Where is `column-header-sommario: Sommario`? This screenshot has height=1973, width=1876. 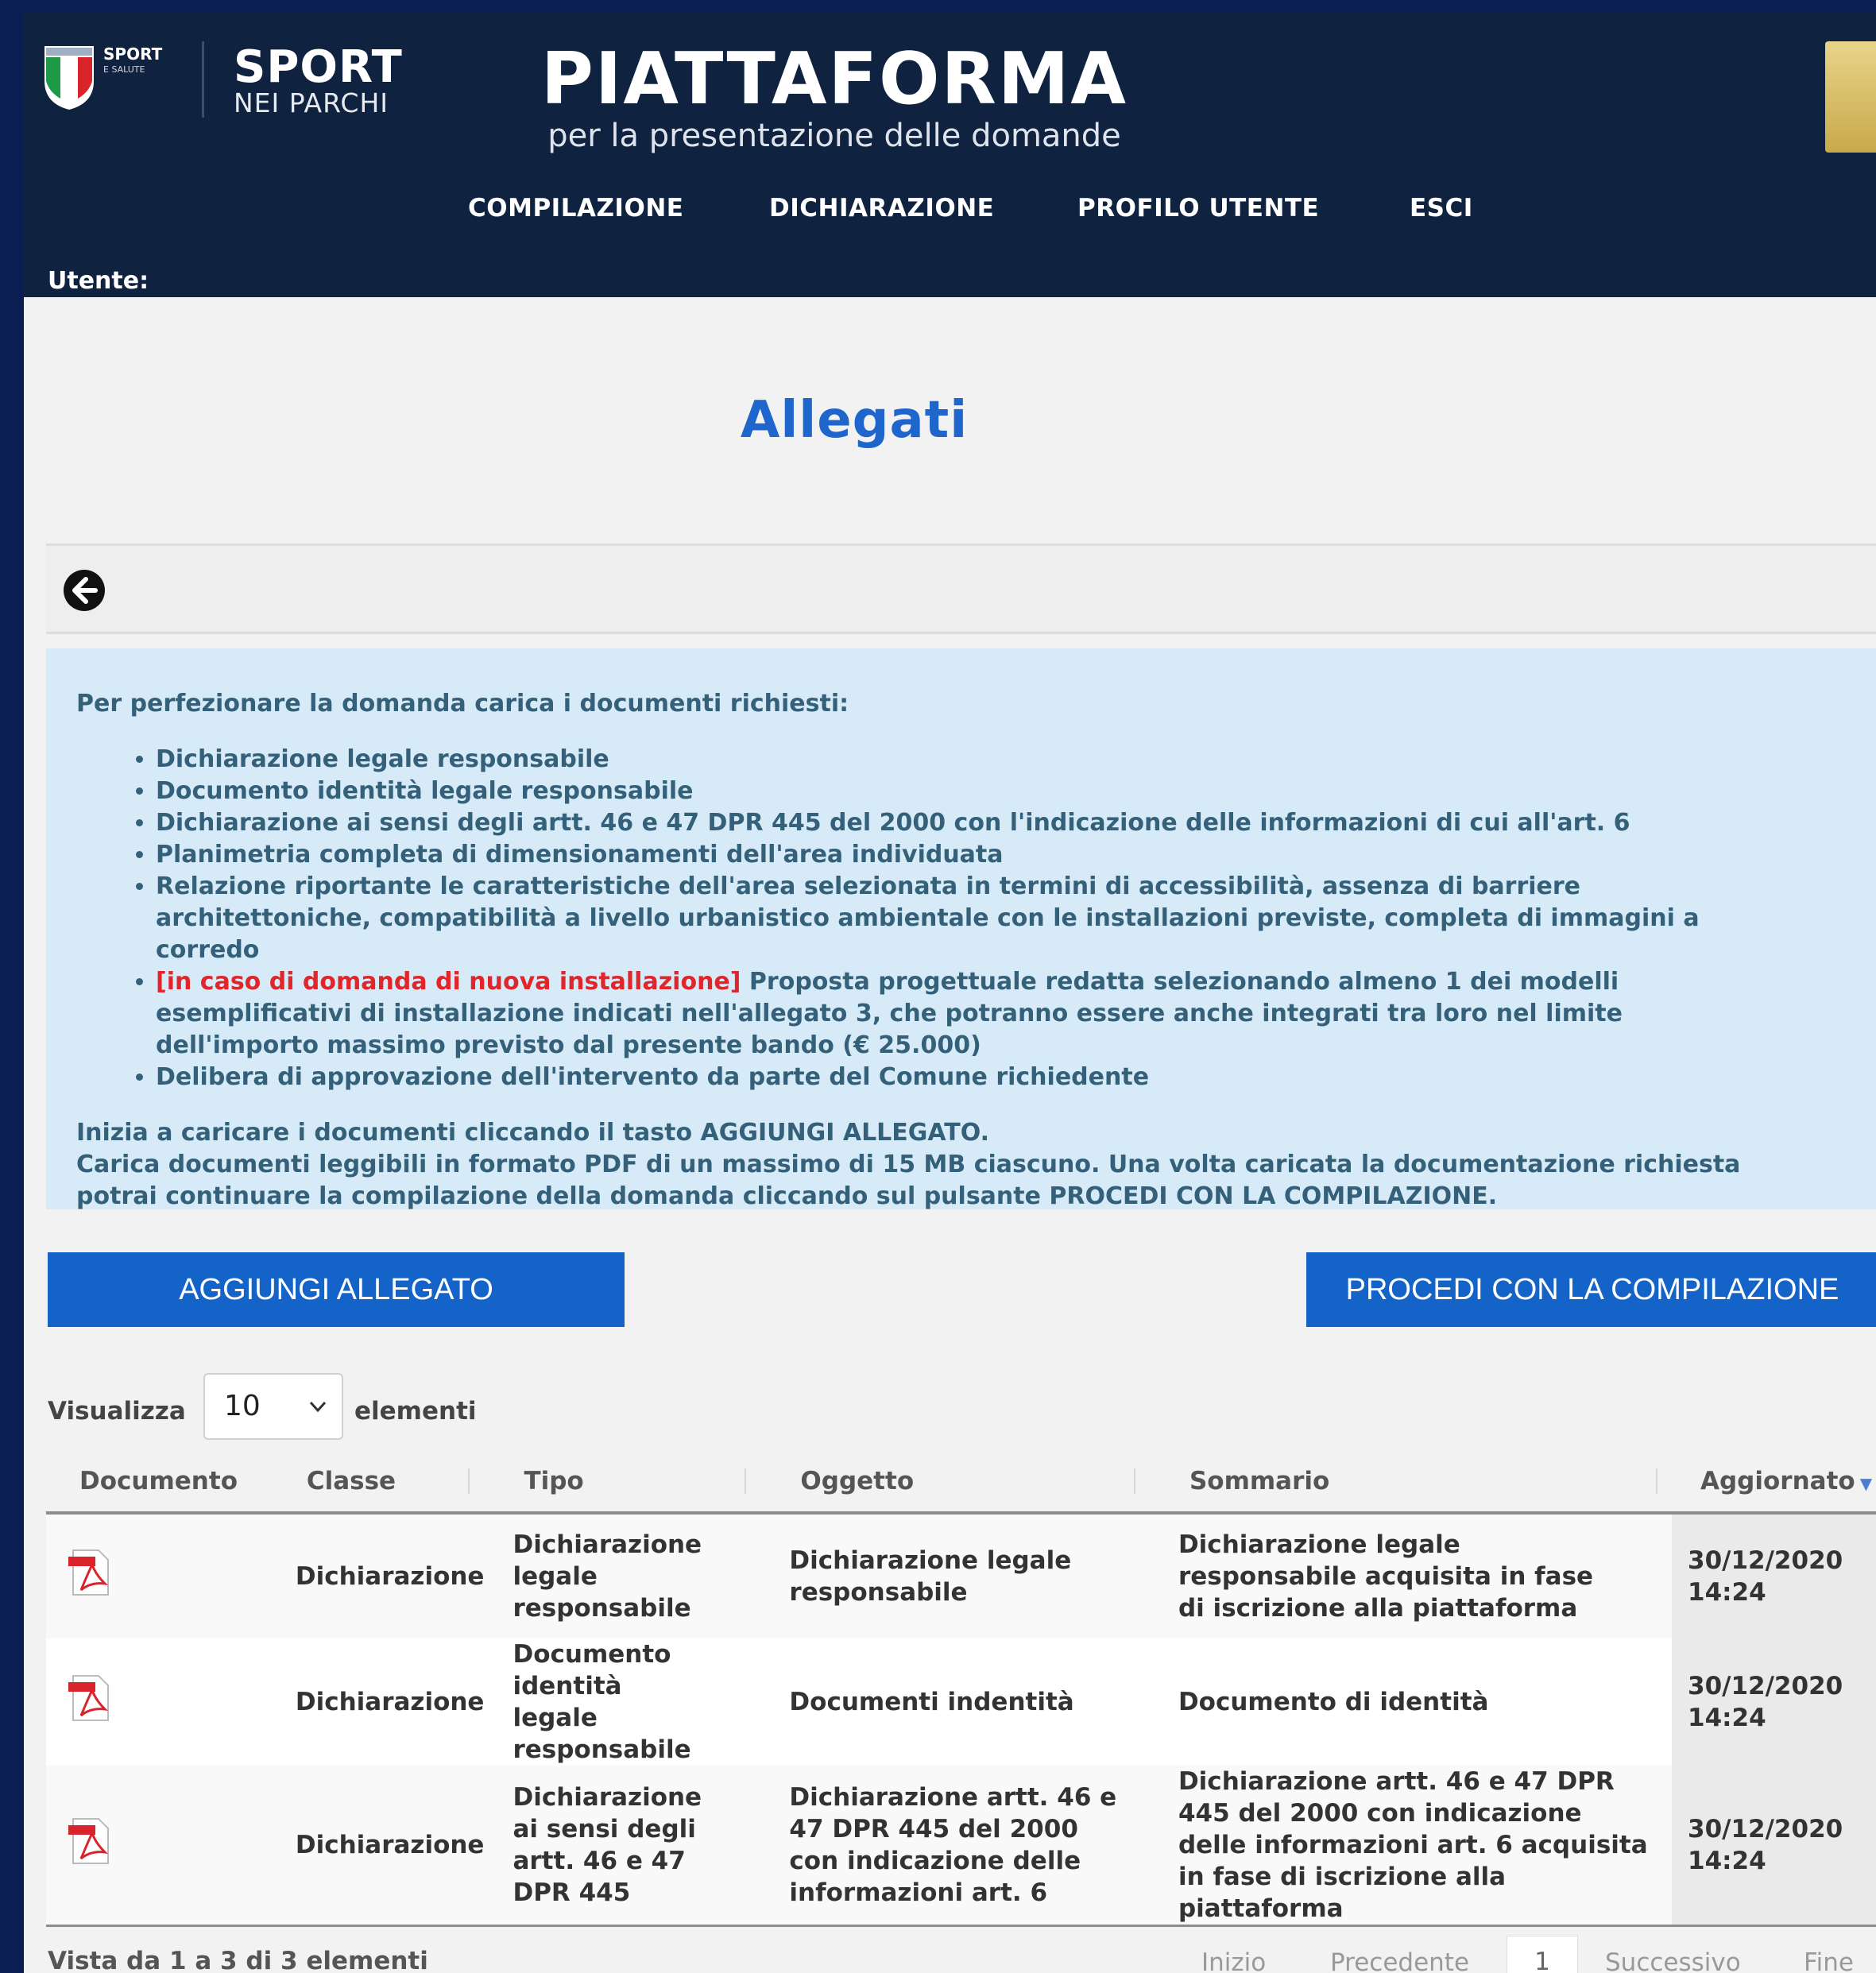
column-header-sommario: Sommario is located at coordinates (1410, 1483).